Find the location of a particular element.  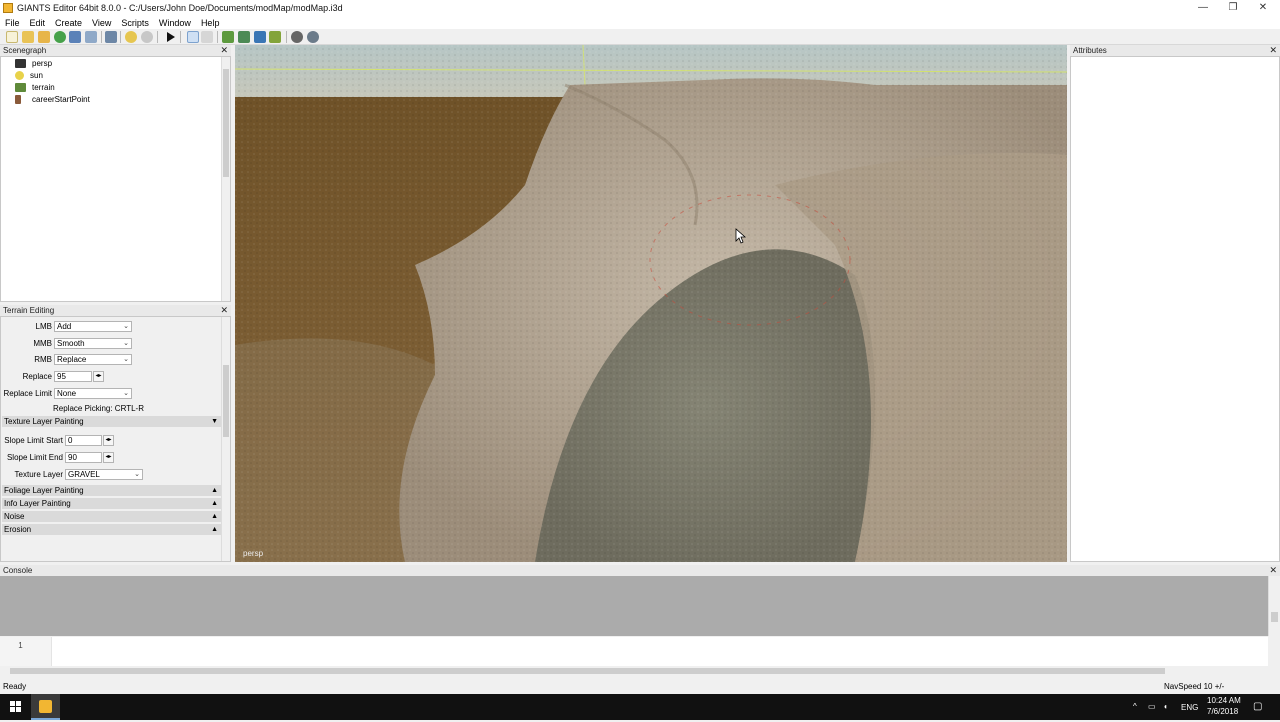

replace-stepper-icon: ◂▸ is located at coordinates (98, 376).